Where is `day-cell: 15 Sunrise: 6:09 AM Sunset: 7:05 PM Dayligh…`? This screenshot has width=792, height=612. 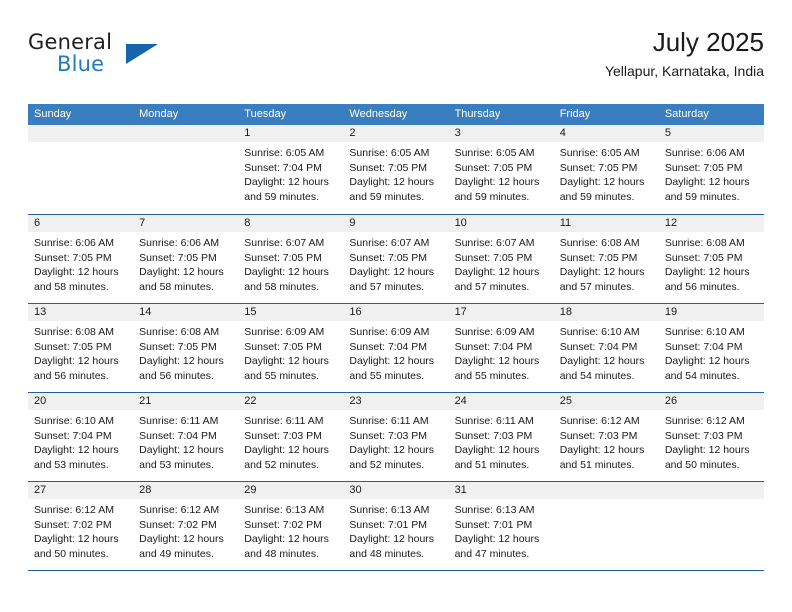
day-cell: 15 Sunrise: 6:09 AM Sunset: 7:05 PM Dayligh… is located at coordinates (291, 348).